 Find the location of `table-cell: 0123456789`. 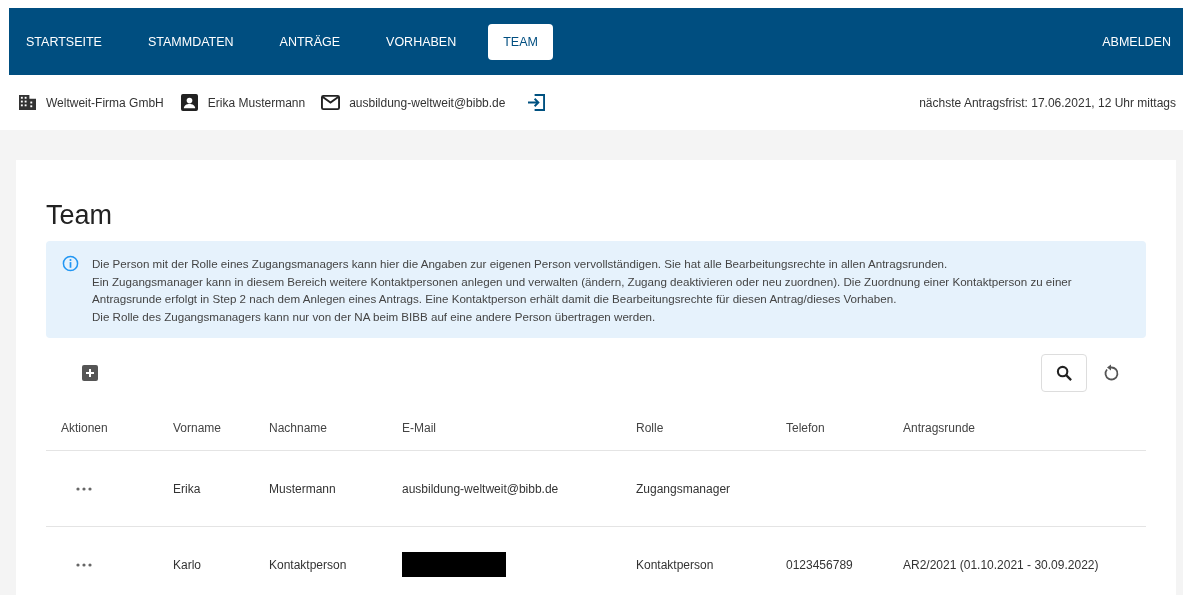

table-cell: 0123456789 is located at coordinates (819, 564).